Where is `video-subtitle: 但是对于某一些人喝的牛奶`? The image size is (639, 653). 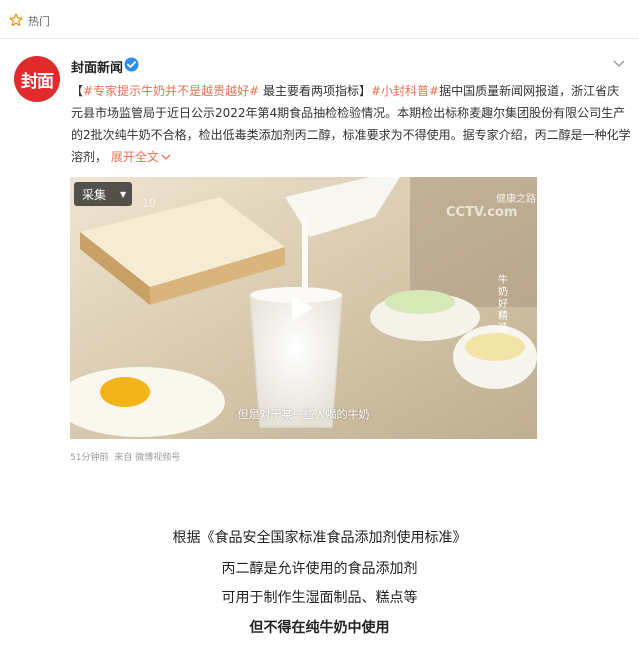 video-subtitle: 但是对于某一些人喝的牛奶 is located at coordinates (303, 414).